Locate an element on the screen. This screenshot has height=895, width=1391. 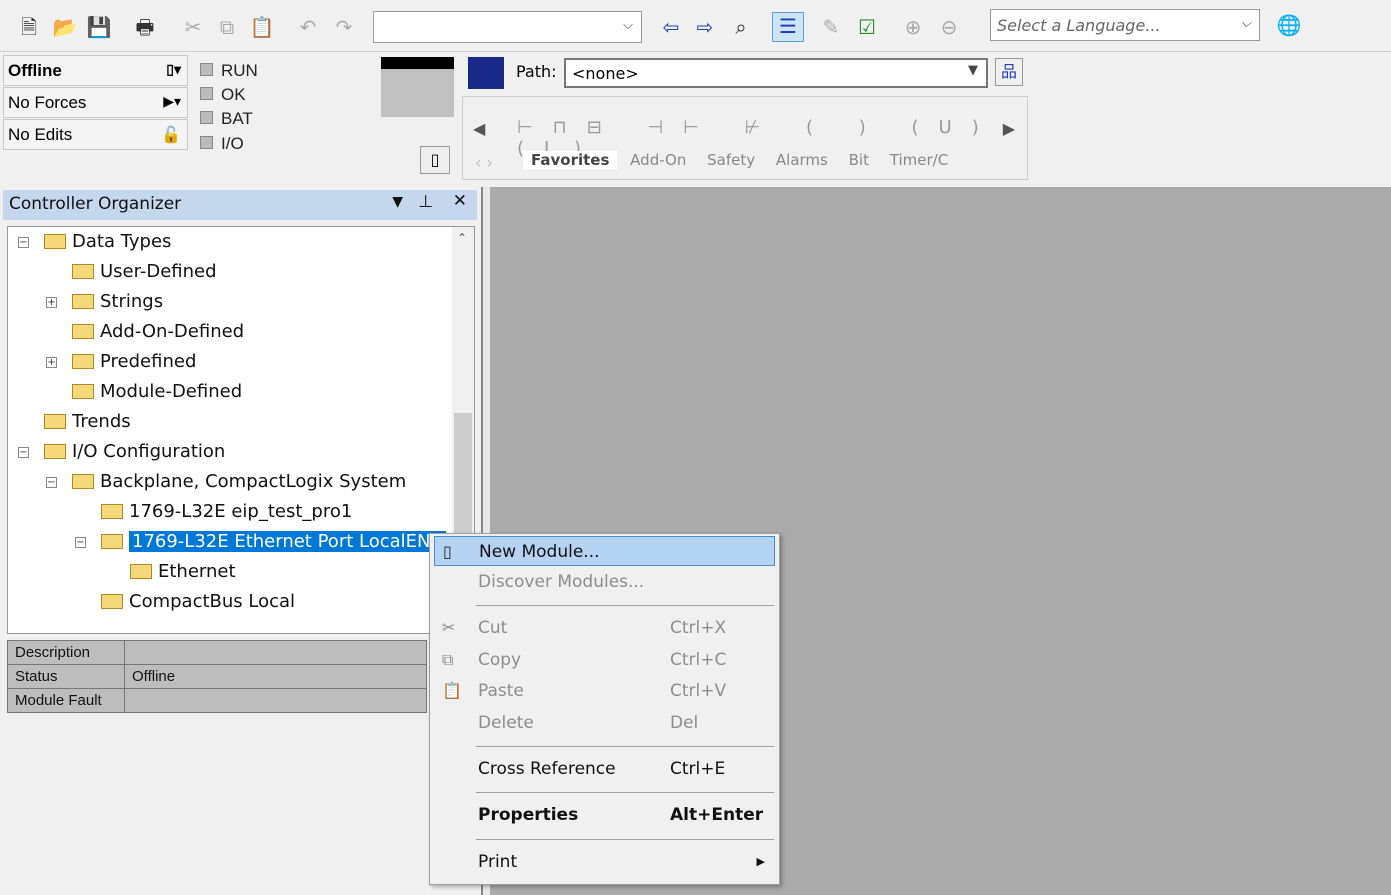
search-combo: ⌵ is located at coordinates (507, 27).